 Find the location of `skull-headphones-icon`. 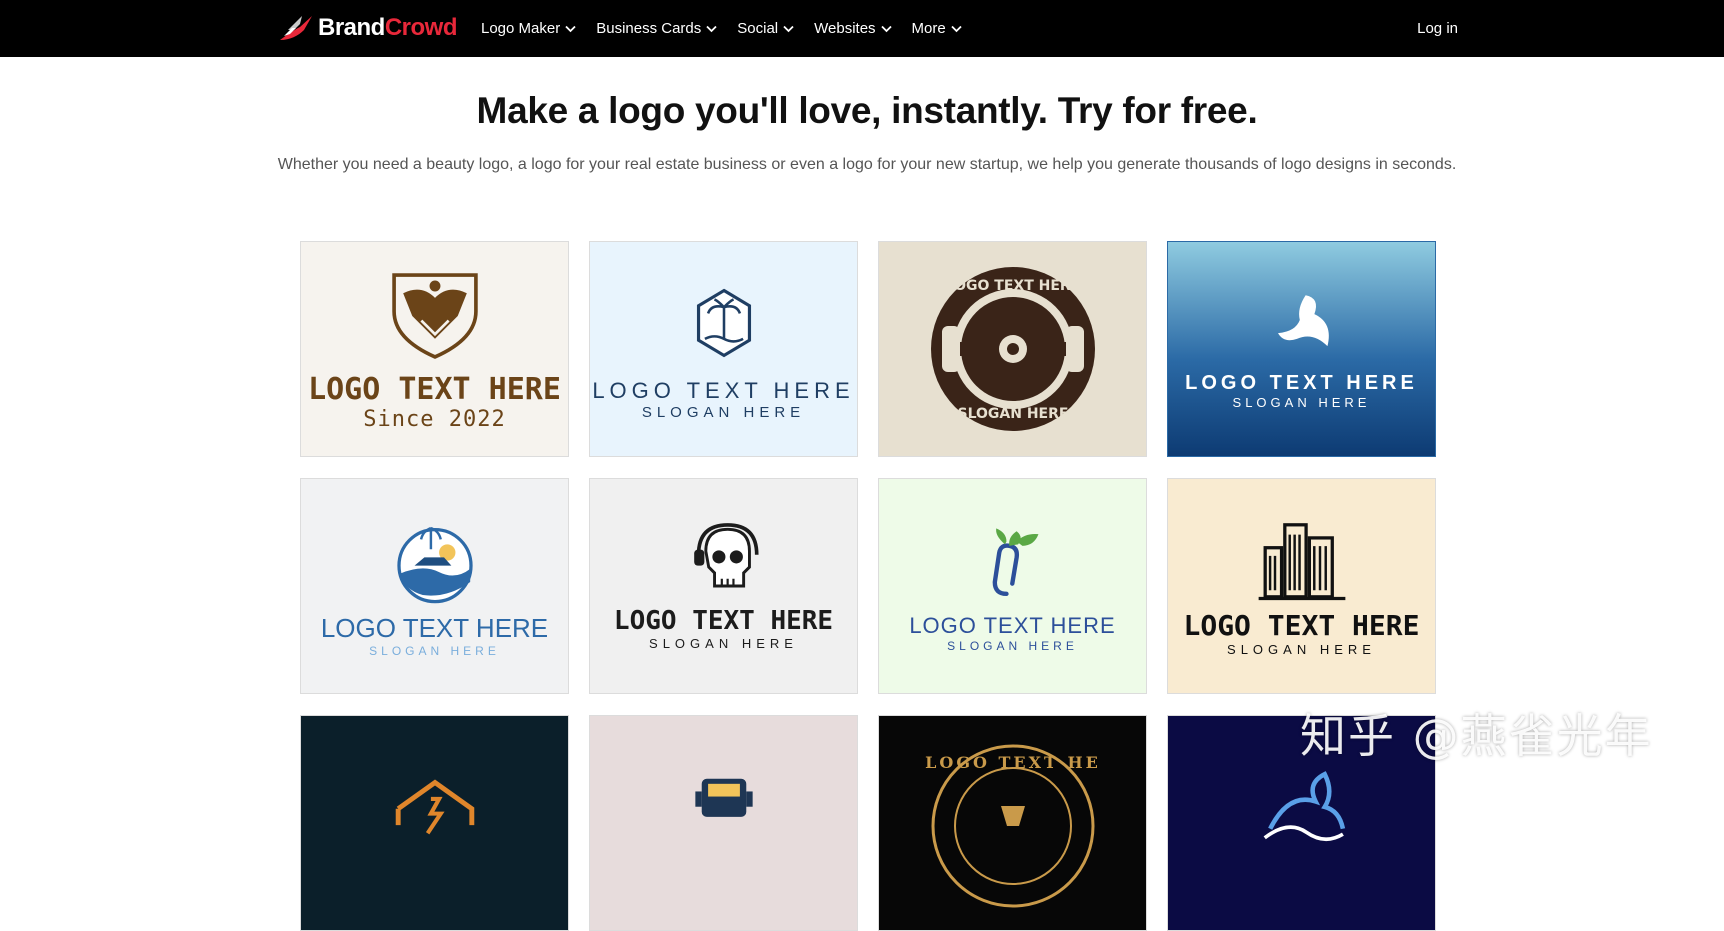

skull-headphones-icon is located at coordinates (726, 554).